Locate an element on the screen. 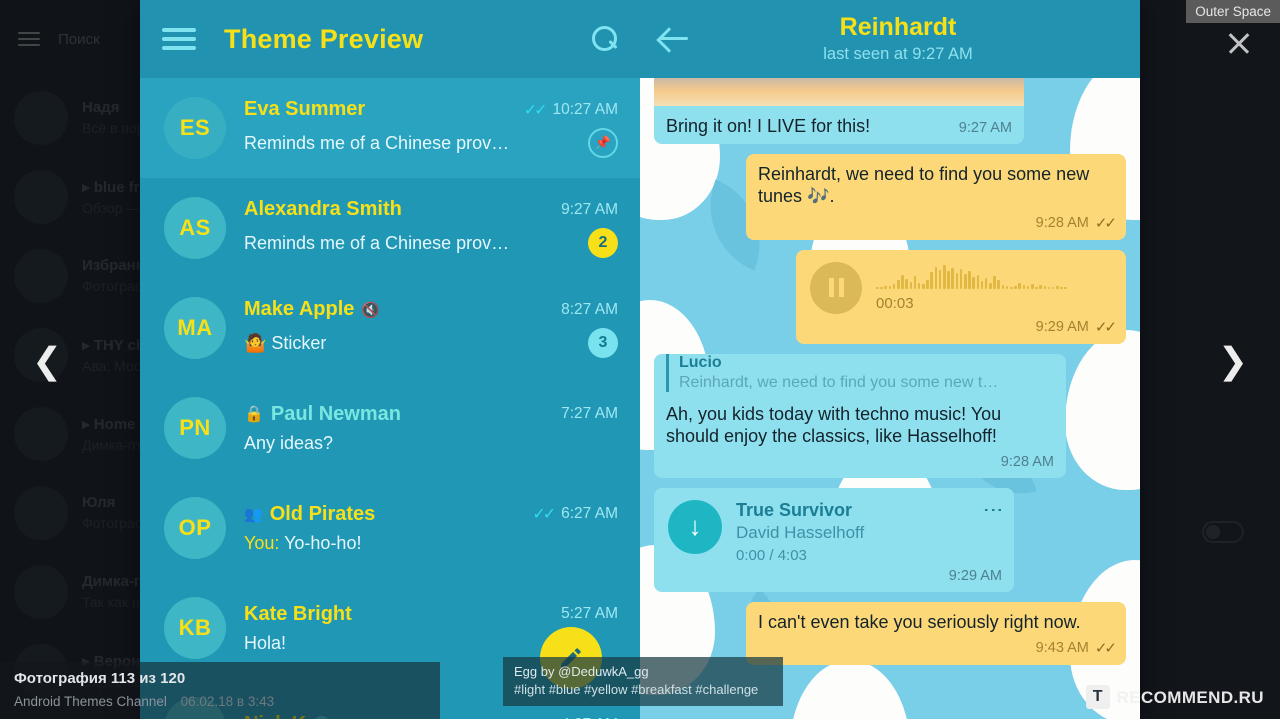  chat-item-bottom-line: Reminds me of a Chinese prov… 📌 is located at coordinates (431, 143).